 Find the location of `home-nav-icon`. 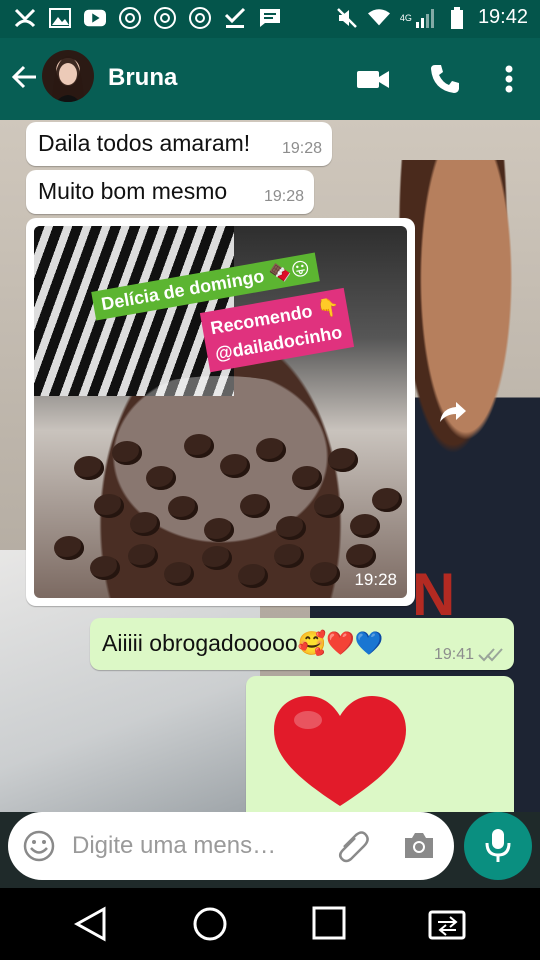

home-nav-icon is located at coordinates (210, 926).